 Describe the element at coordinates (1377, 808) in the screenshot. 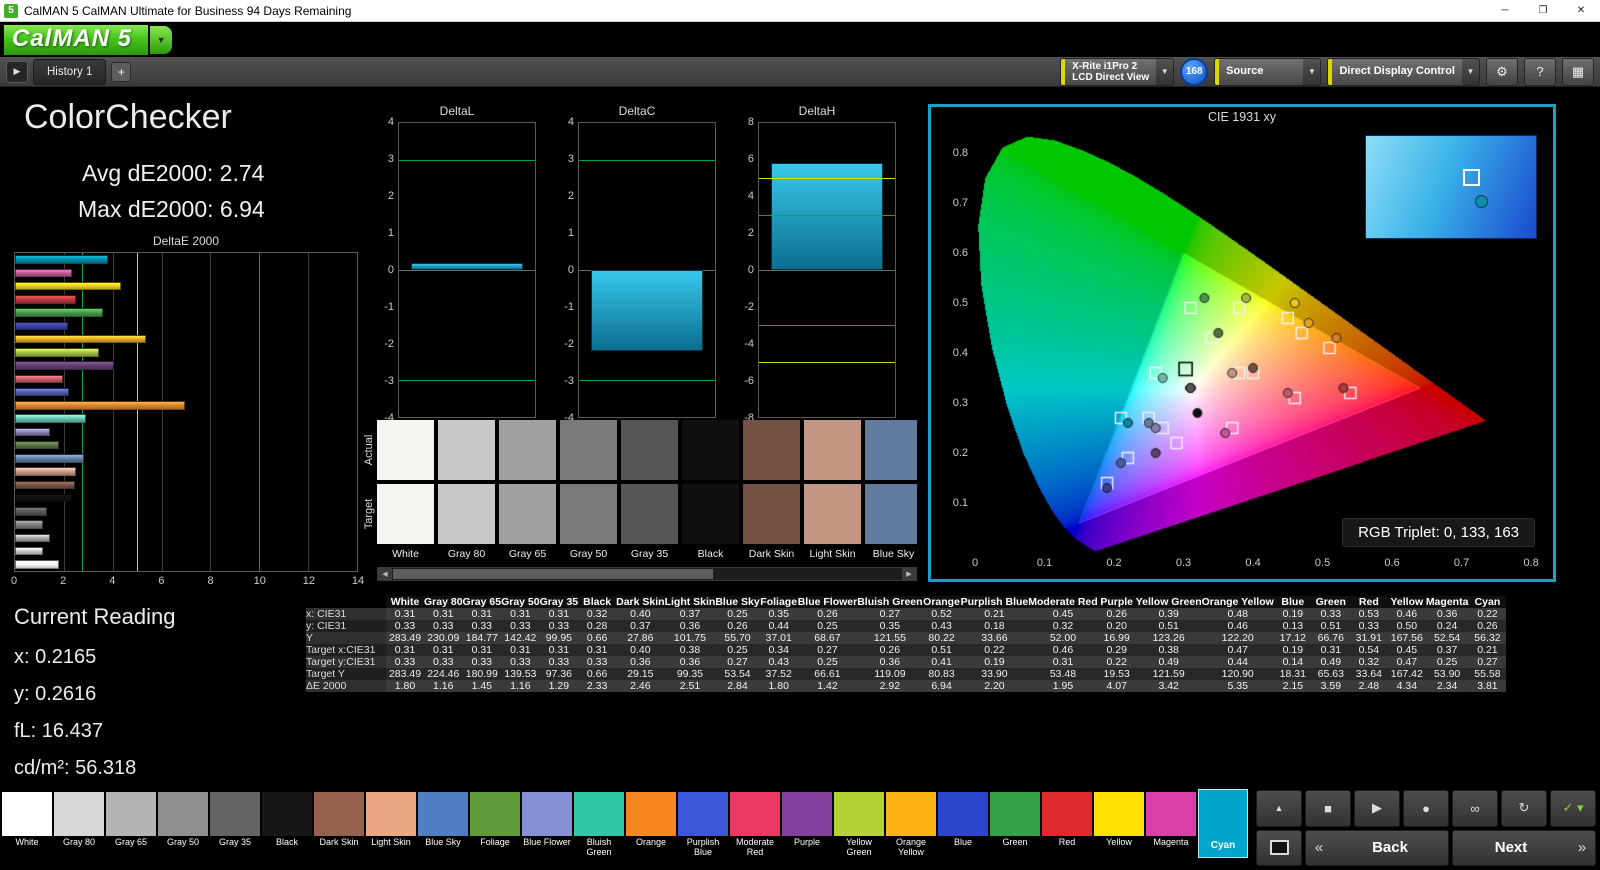

I see `play-button: ▶` at that location.